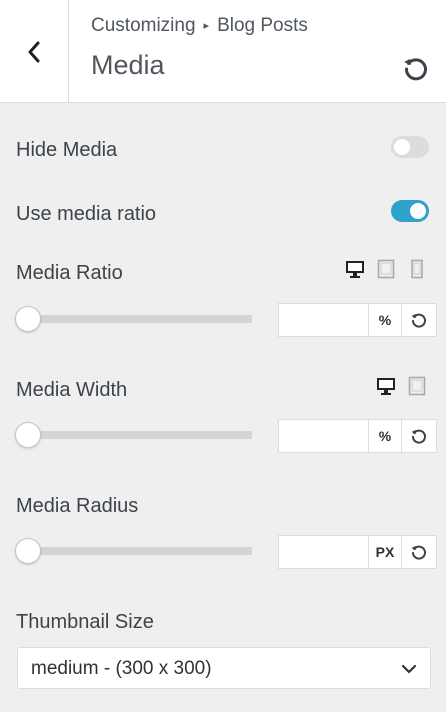 The image size is (446, 712). Describe the element at coordinates (409, 669) in the screenshot. I see `chevron-down-icon` at that location.